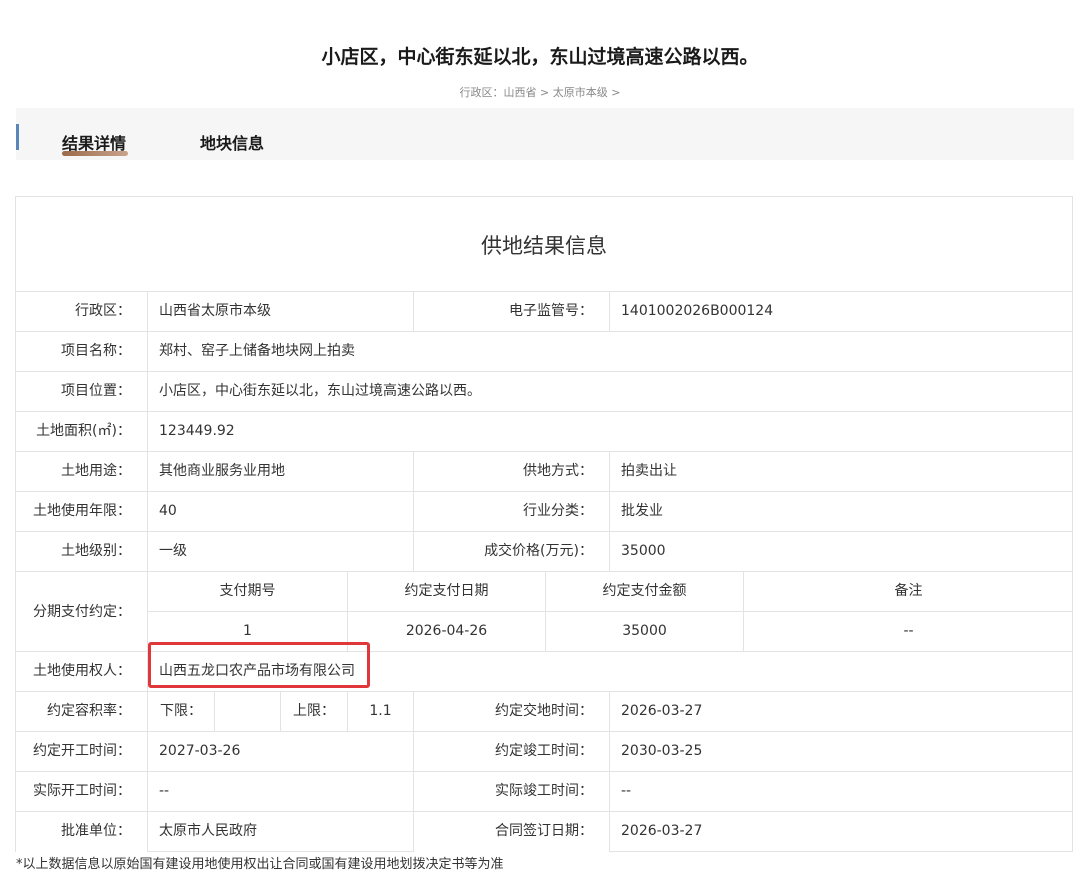 Image resolution: width=1080 pixels, height=878 pixels. I want to click on row-area: 土地面积(㎡)： 123449.92, so click(544, 432).